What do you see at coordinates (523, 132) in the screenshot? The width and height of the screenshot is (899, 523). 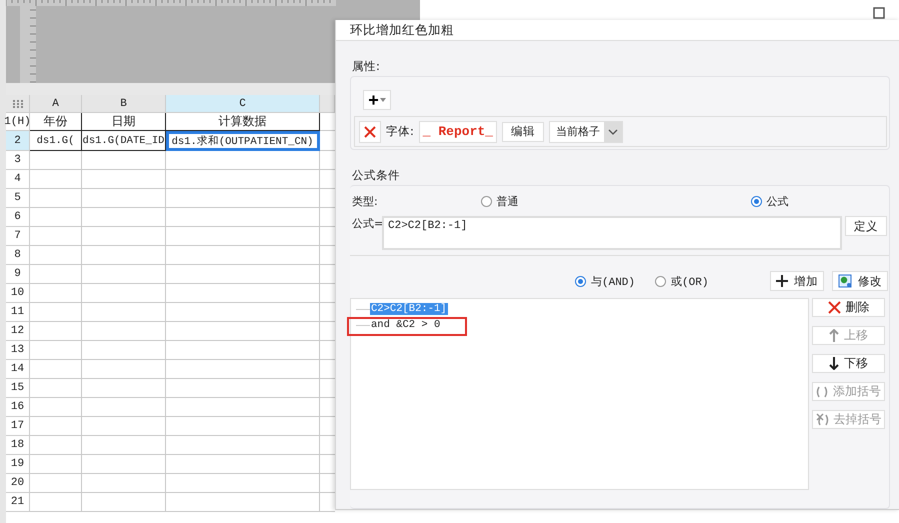 I see `edit-button: 编辑` at bounding box center [523, 132].